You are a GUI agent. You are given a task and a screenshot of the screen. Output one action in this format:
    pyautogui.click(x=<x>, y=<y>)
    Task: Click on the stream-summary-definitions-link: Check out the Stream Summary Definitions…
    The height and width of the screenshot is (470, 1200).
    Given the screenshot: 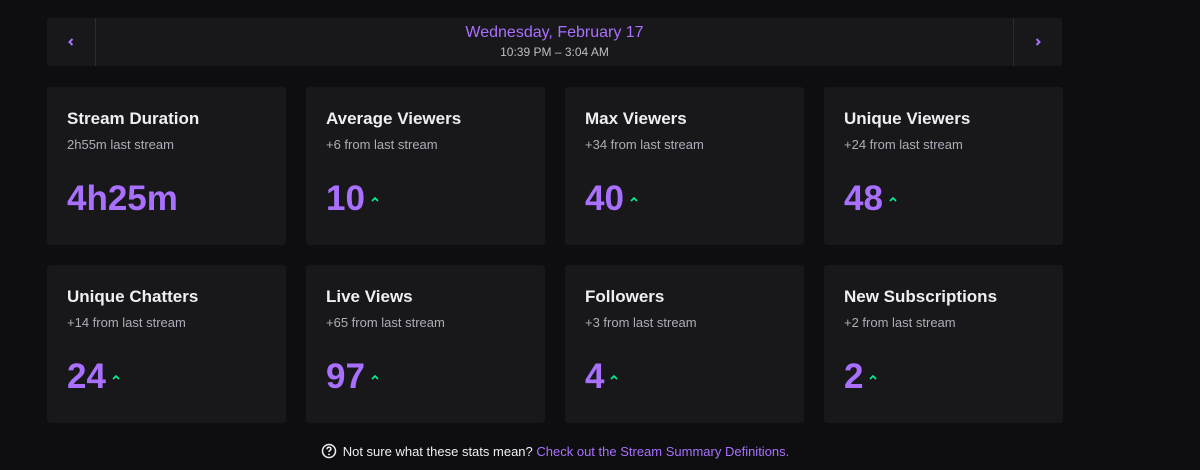 What is the action you would take?
    pyautogui.click(x=662, y=451)
    